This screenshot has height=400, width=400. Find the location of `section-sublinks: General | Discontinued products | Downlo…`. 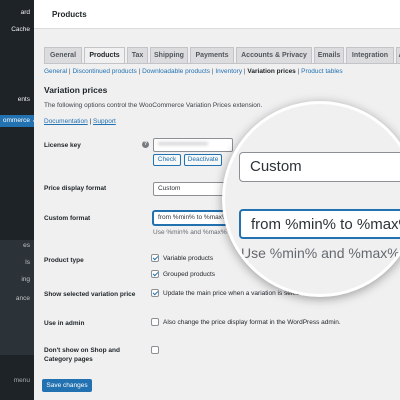

section-sublinks: General | Discontinued products | Downlo… is located at coordinates (193, 71).